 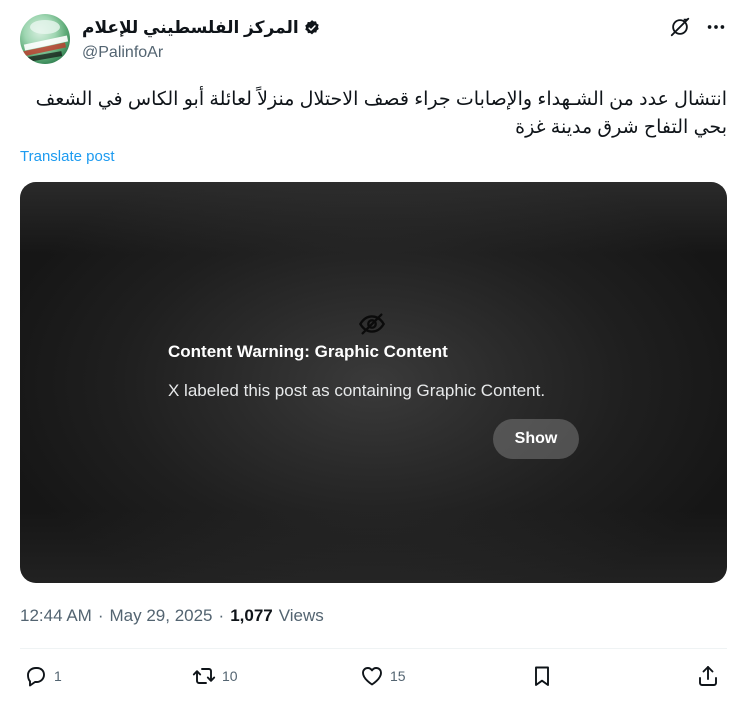 I want to click on post-time: 12:44 AM, so click(x=56, y=616).